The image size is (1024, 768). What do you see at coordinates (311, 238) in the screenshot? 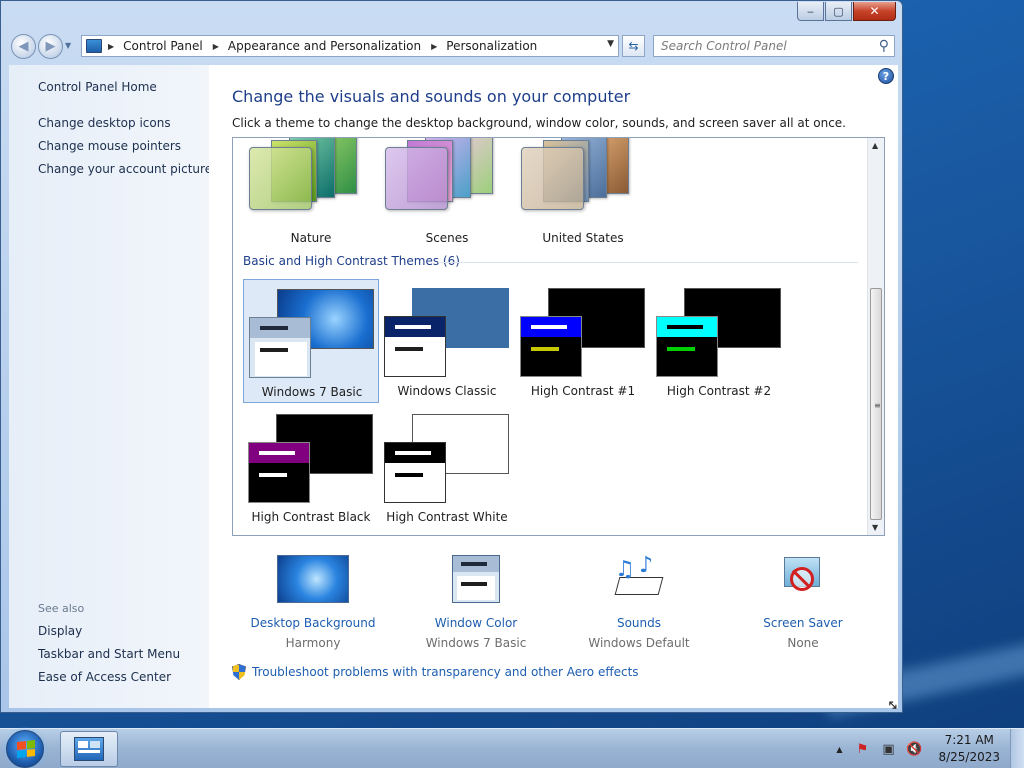
I see `theme-label: Nature` at bounding box center [311, 238].